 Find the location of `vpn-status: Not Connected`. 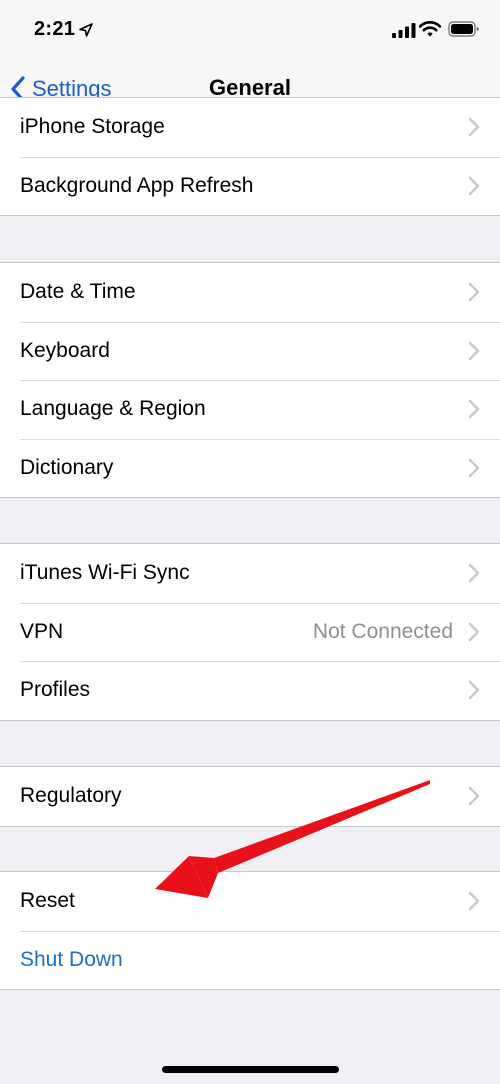

vpn-status: Not Connected is located at coordinates (382, 631).